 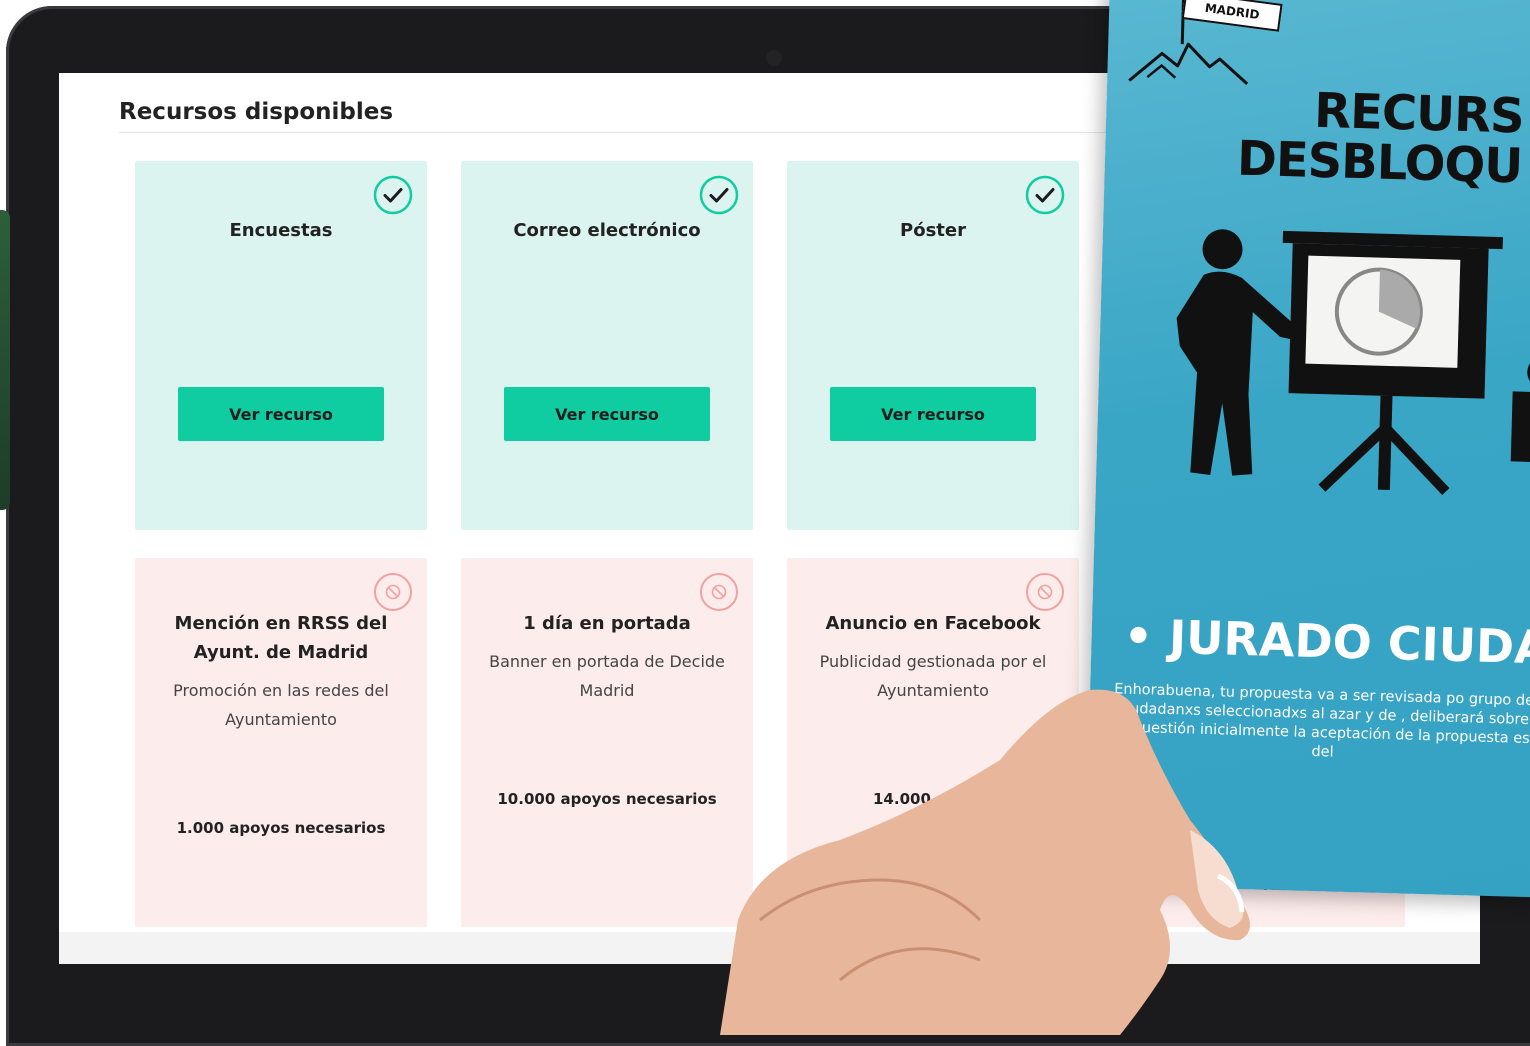 What do you see at coordinates (256, 112) in the screenshot?
I see `section-title: Recursos disponibles` at bounding box center [256, 112].